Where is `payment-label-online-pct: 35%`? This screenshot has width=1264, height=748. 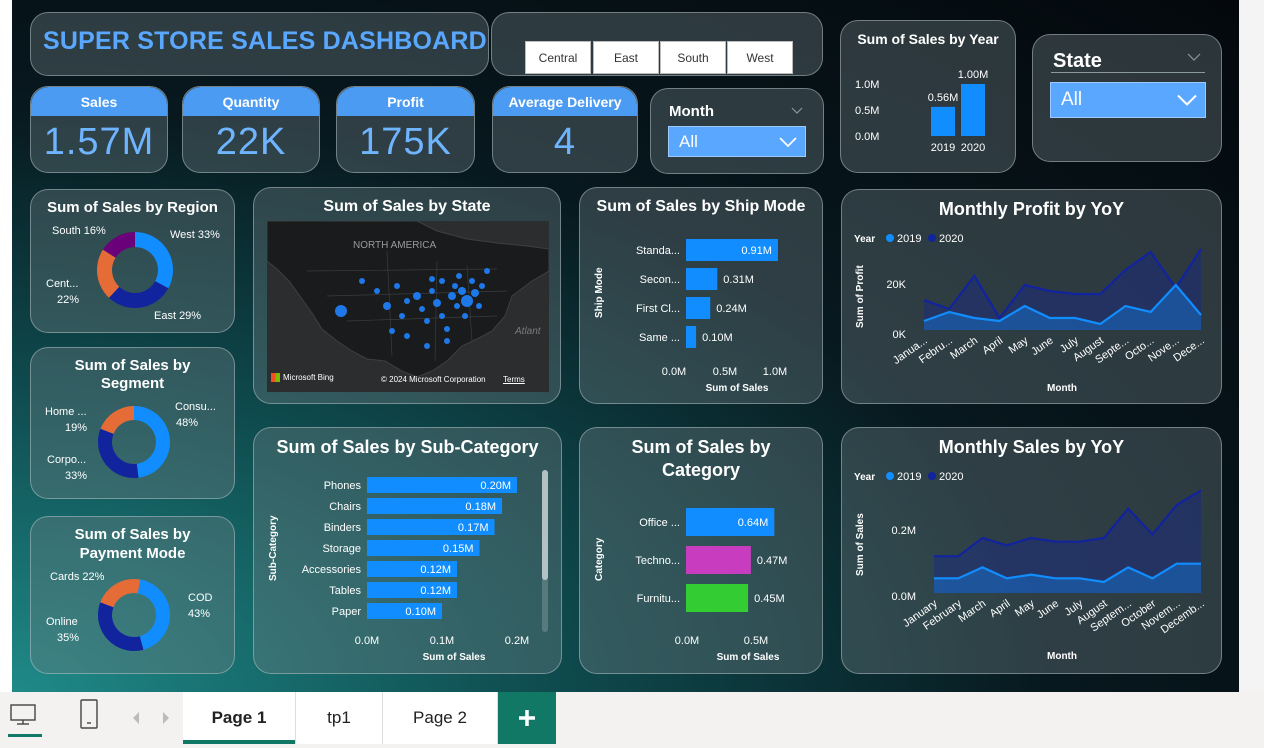 payment-label-online-pct: 35% is located at coordinates (68, 638).